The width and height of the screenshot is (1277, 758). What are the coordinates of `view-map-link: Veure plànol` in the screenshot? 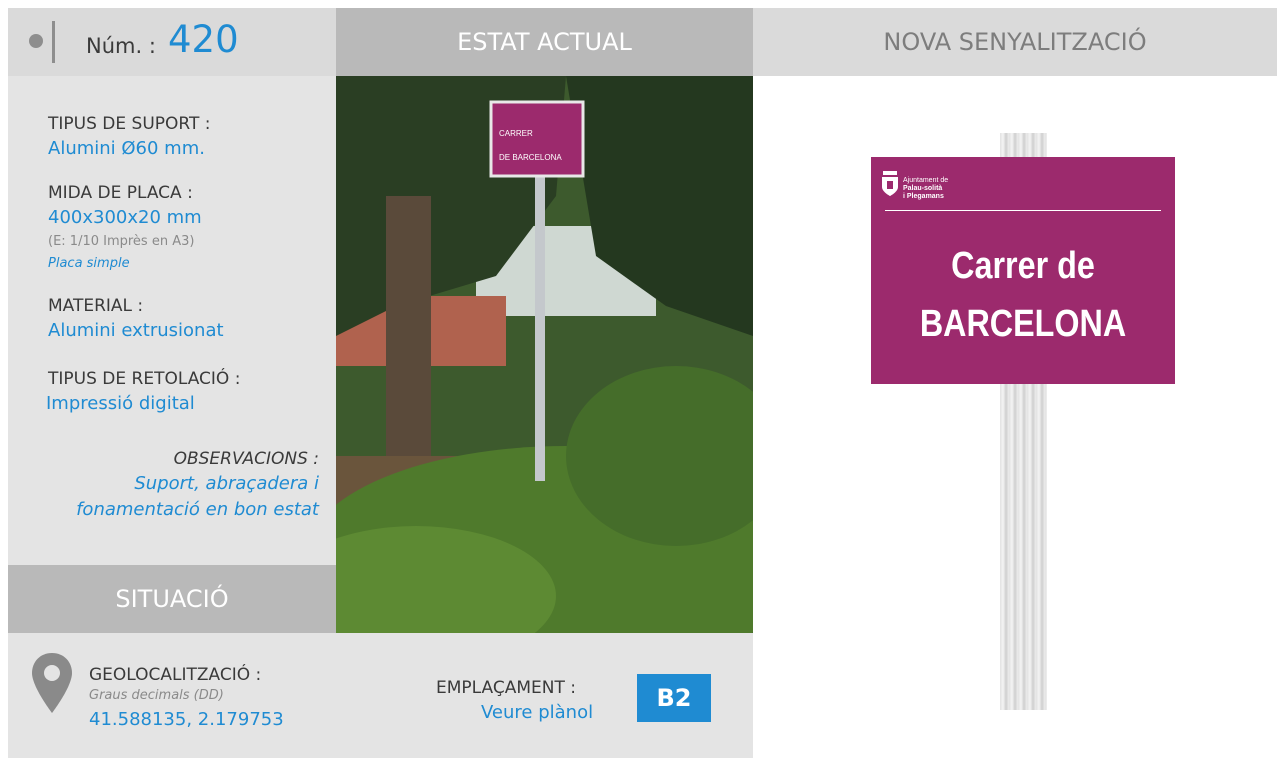 It's located at (537, 712).